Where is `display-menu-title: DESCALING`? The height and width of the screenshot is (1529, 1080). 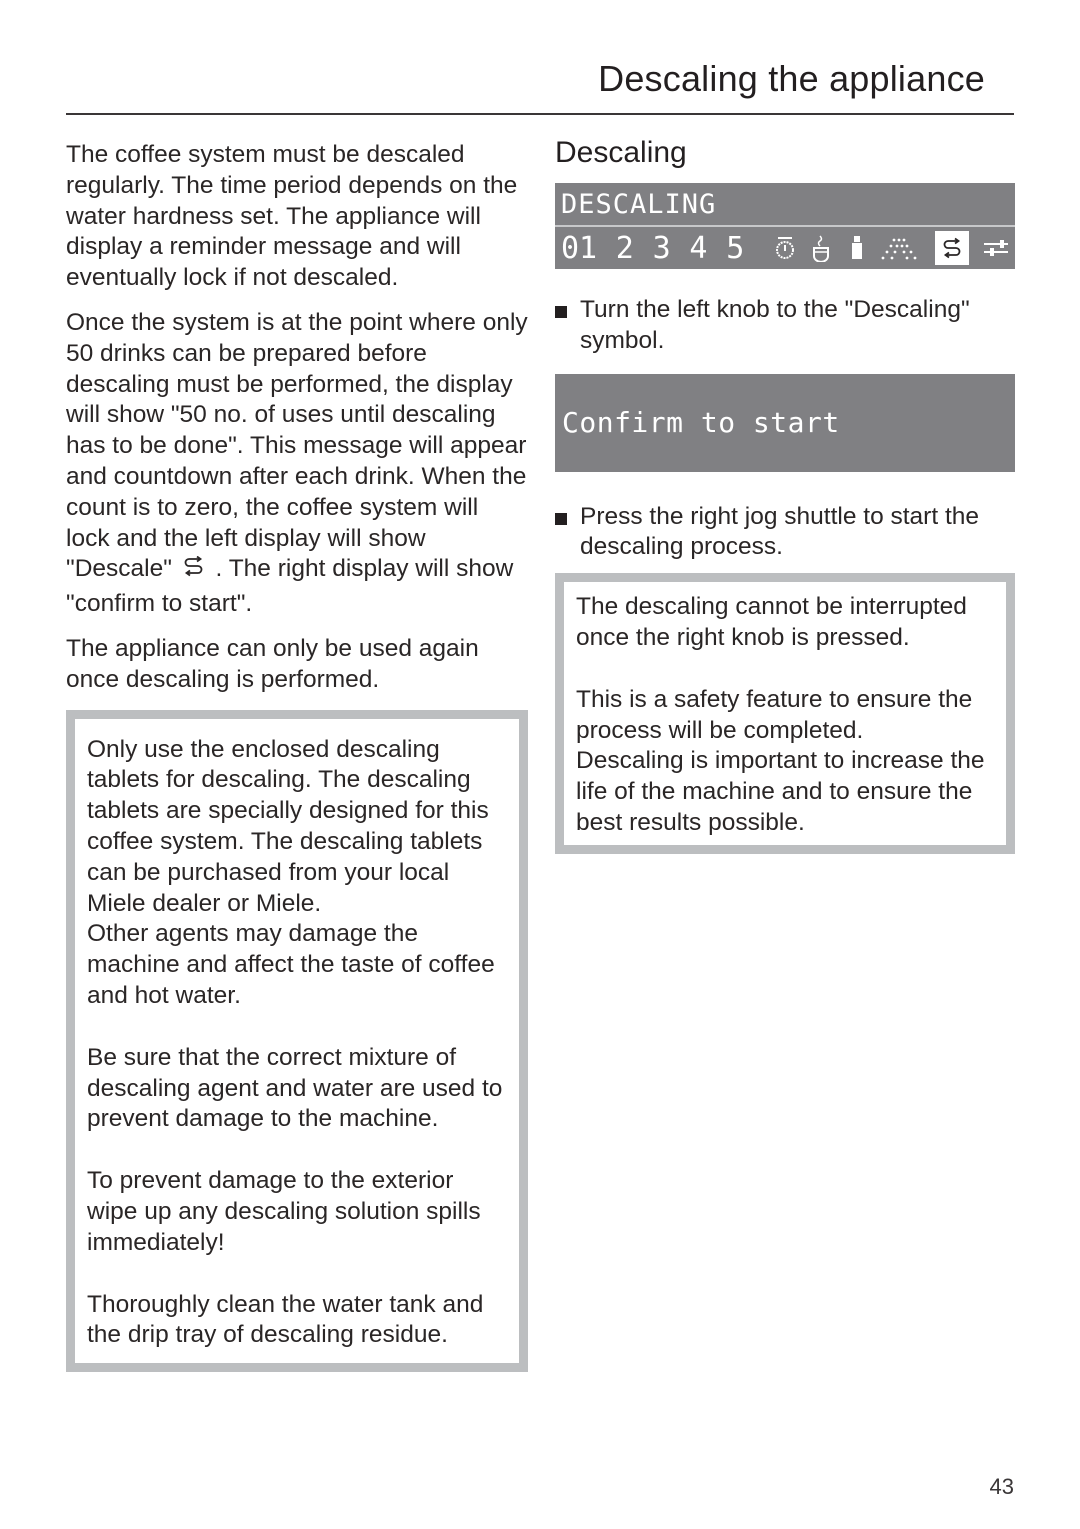 display-menu-title: DESCALING is located at coordinates (785, 205).